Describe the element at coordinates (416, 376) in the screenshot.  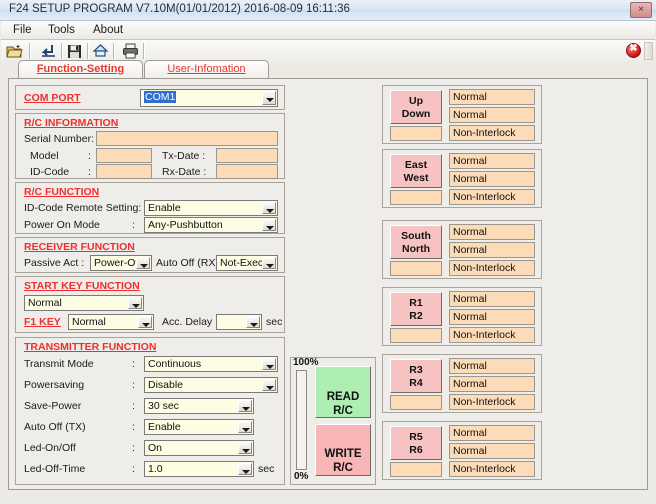
I see `r3-r4-button: R3 R4` at that location.